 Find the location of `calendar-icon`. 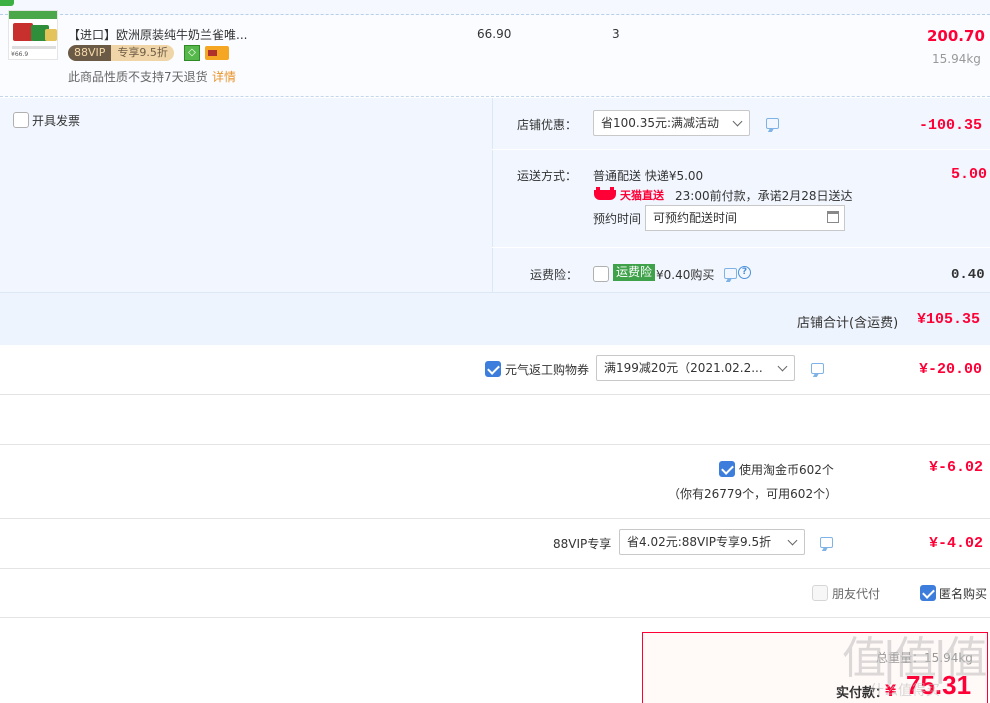

calendar-icon is located at coordinates (833, 217).